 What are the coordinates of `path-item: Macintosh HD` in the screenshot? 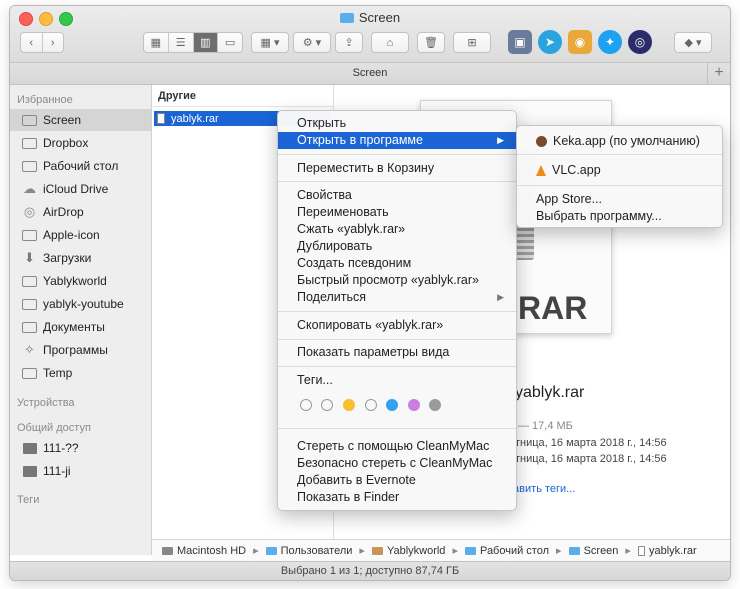 It's located at (204, 551).